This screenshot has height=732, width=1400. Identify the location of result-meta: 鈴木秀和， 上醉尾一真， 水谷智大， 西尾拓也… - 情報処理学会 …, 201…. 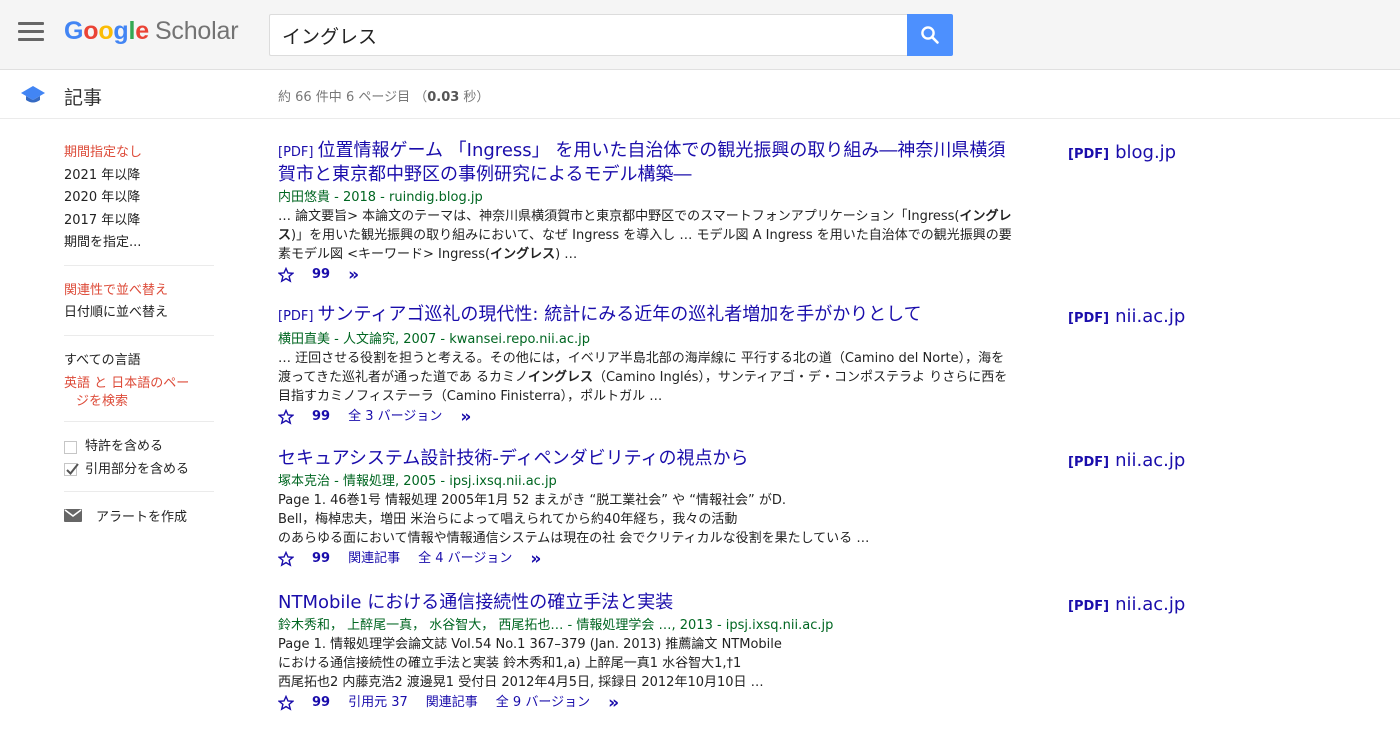
(556, 625).